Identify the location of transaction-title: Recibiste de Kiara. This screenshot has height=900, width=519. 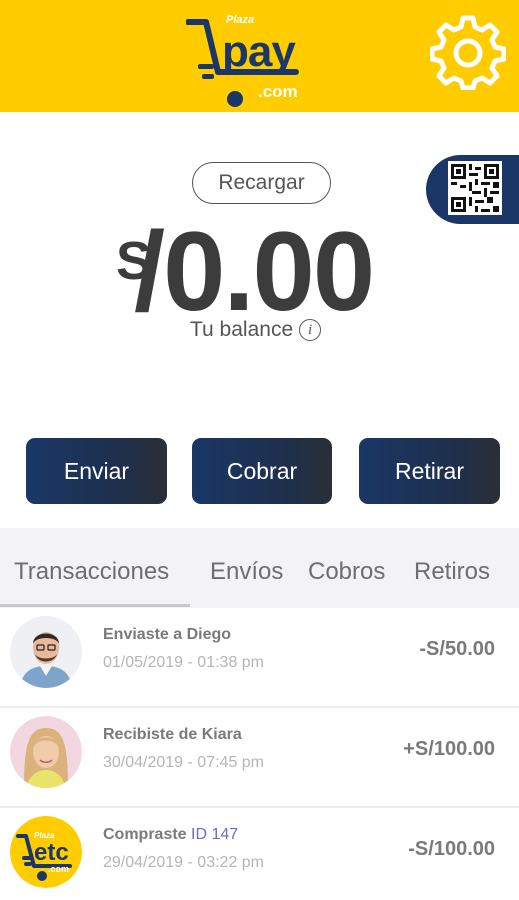
(172, 734).